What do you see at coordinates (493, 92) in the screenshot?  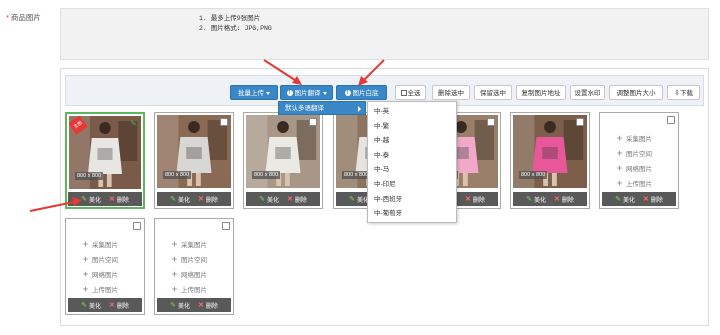 I see `keep-selected-button: 保留选中` at bounding box center [493, 92].